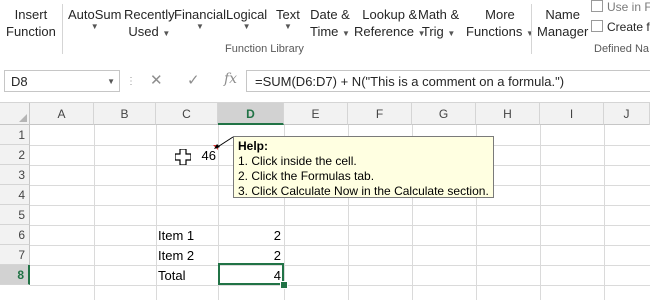 This screenshot has width=650, height=300. Describe the element at coordinates (143, 31) in the screenshot. I see `recently-used-label-2: Used` at that location.